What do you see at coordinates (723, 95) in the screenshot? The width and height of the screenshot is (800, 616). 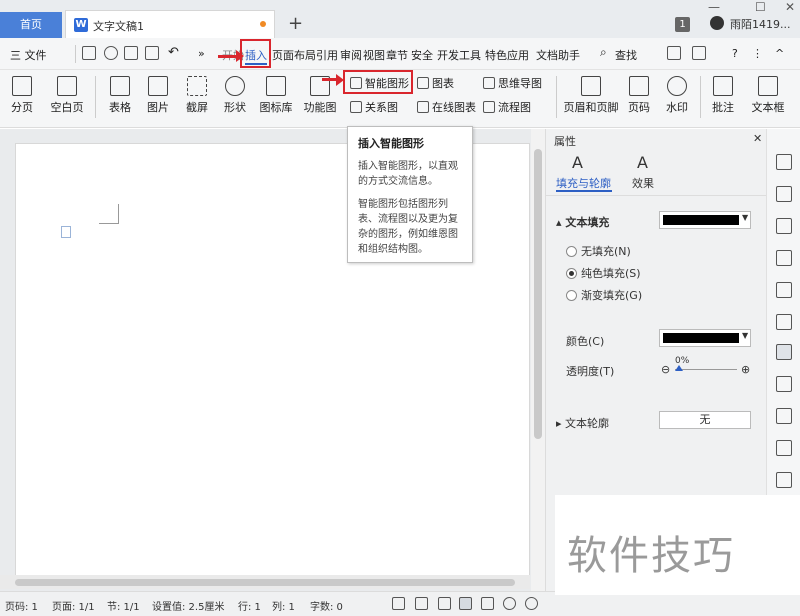 I see `comment-button: 批注` at bounding box center [723, 95].